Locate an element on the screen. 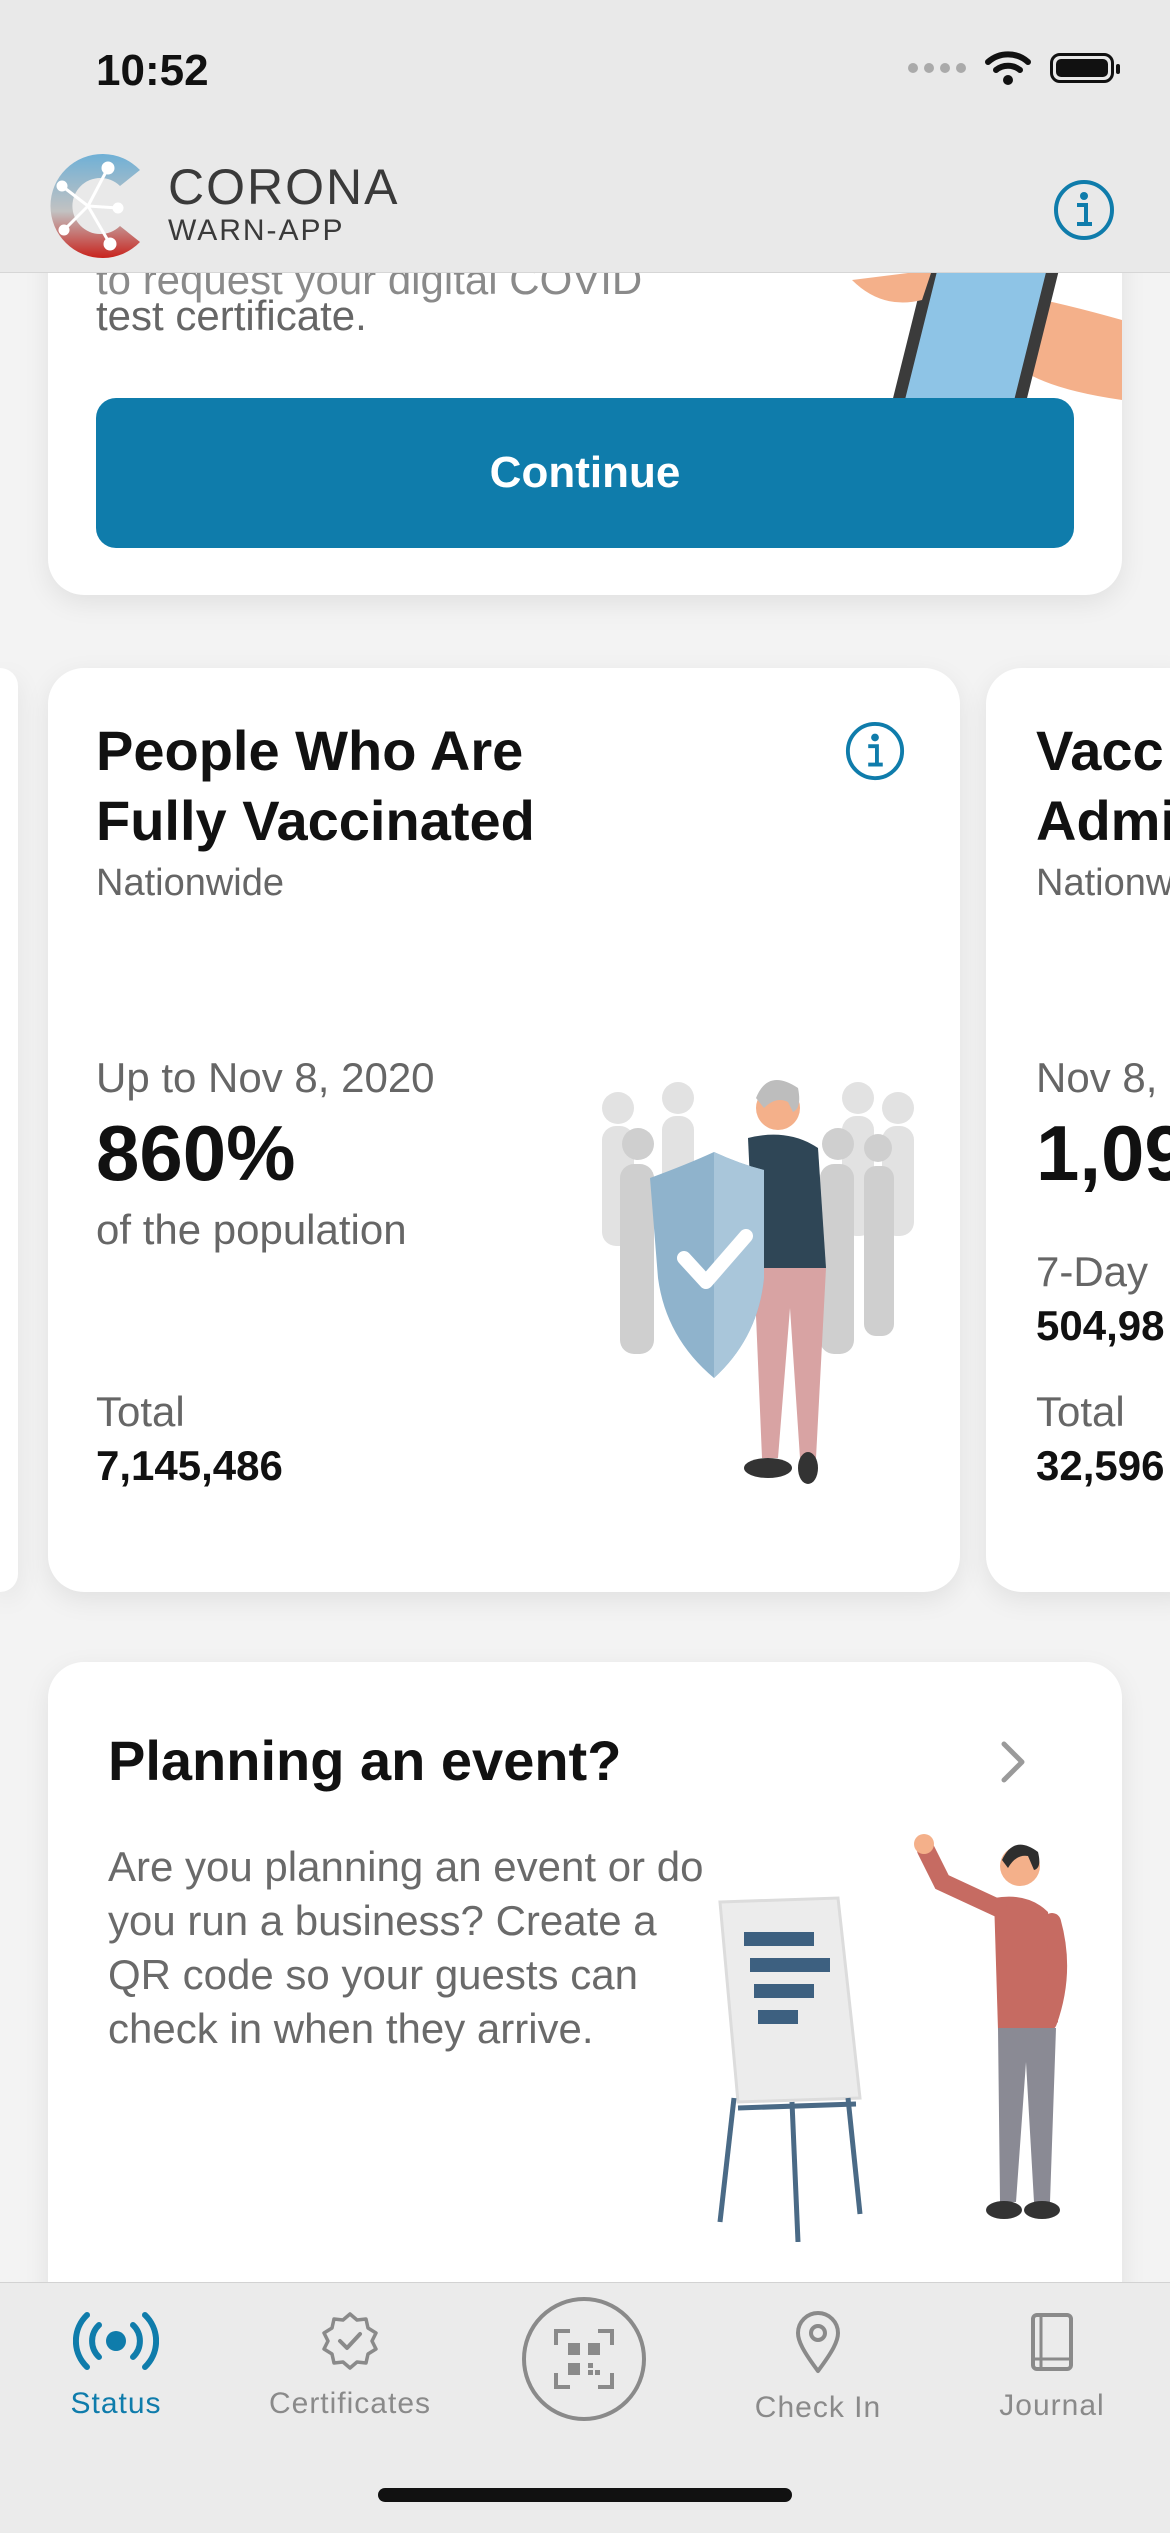  journal-book-icon is located at coordinates (1052, 2342).